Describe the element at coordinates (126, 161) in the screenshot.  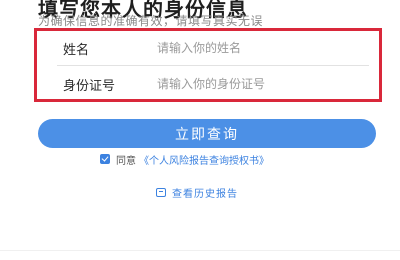
I see `agreement-prefix: 同意` at that location.